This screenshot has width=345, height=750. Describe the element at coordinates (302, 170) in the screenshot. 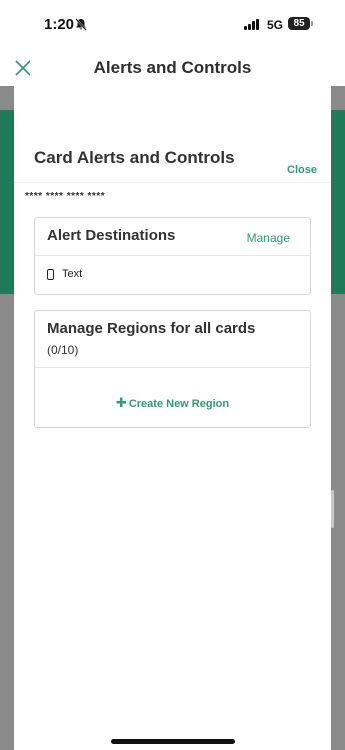

I see `modal-close-button: Close` at that location.